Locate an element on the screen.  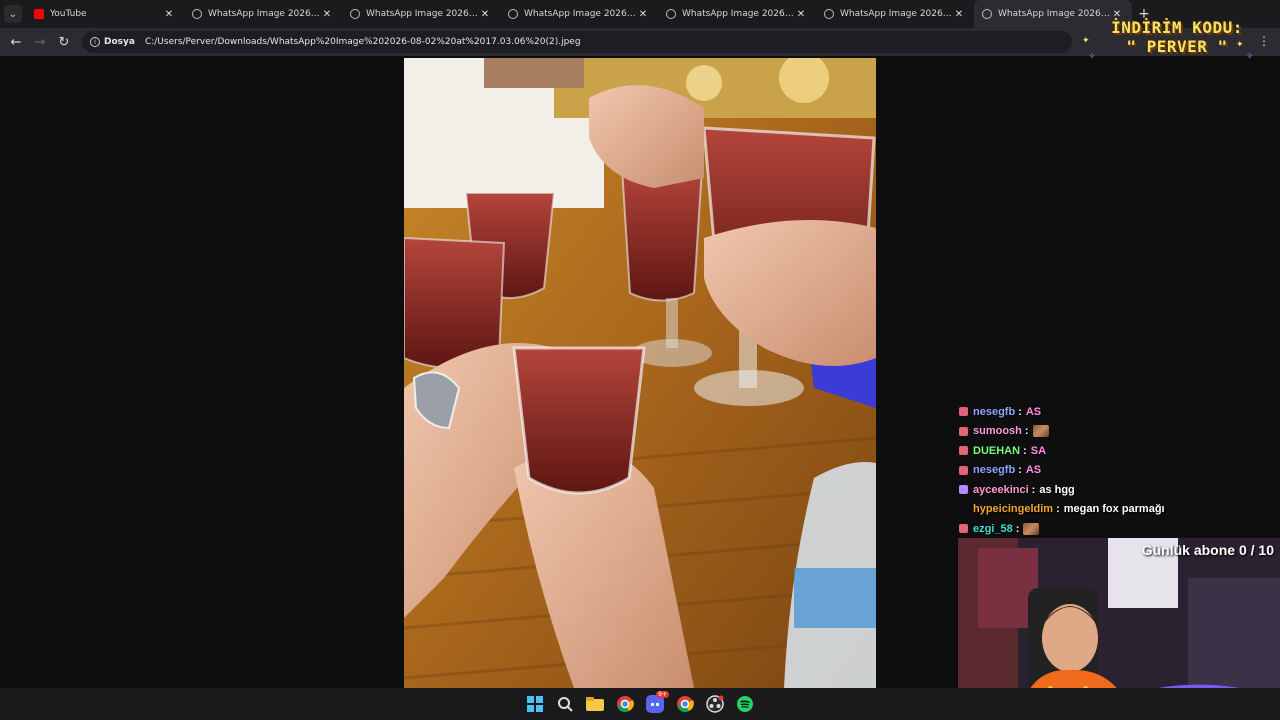
chevron-down-icon: ⌄ is located at coordinates (13, 14).